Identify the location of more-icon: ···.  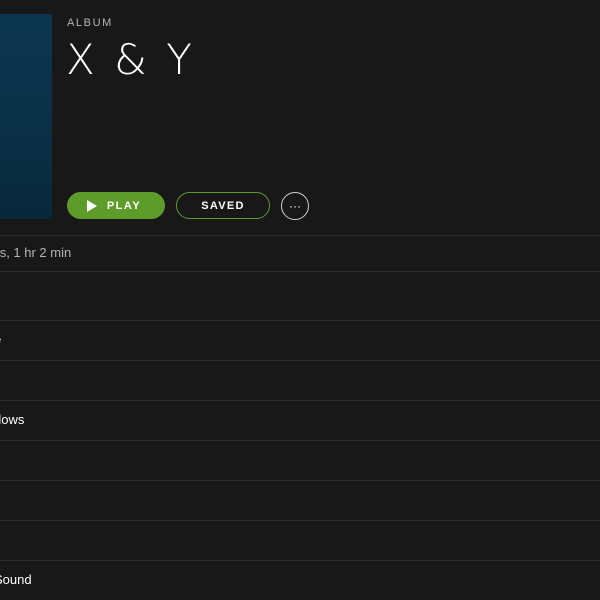
(295, 206).